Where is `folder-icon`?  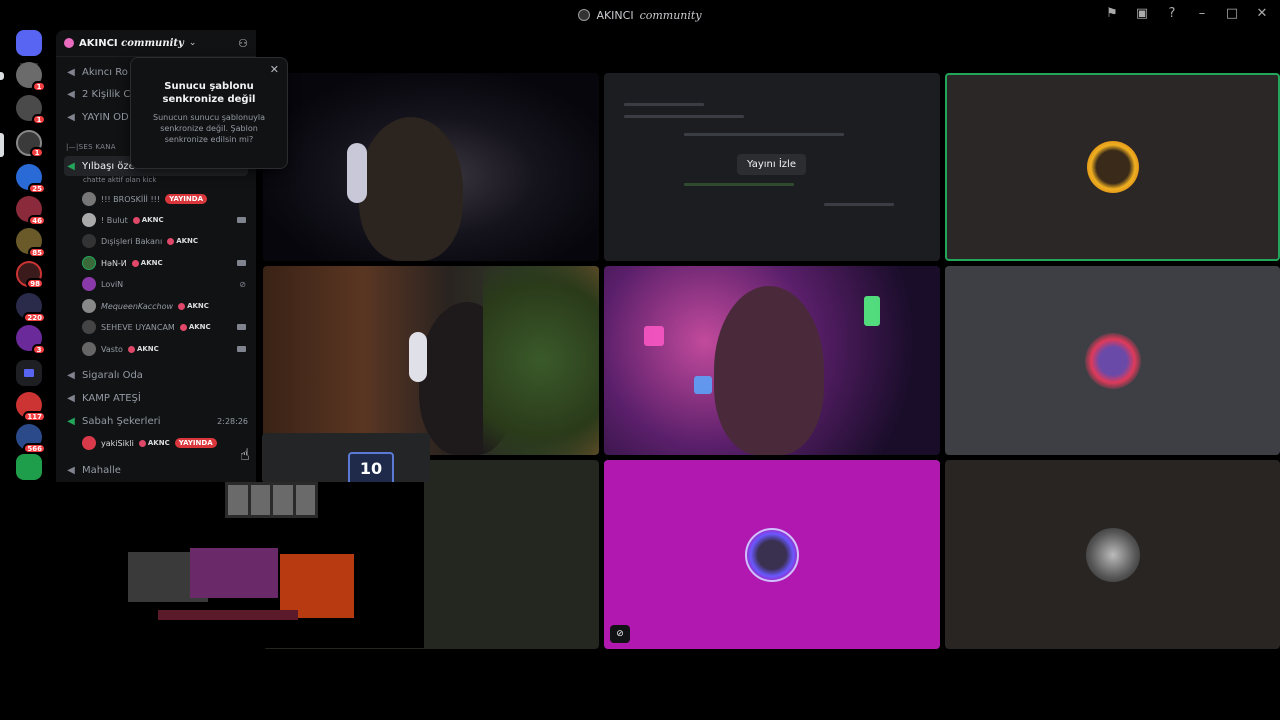 folder-icon is located at coordinates (29, 373).